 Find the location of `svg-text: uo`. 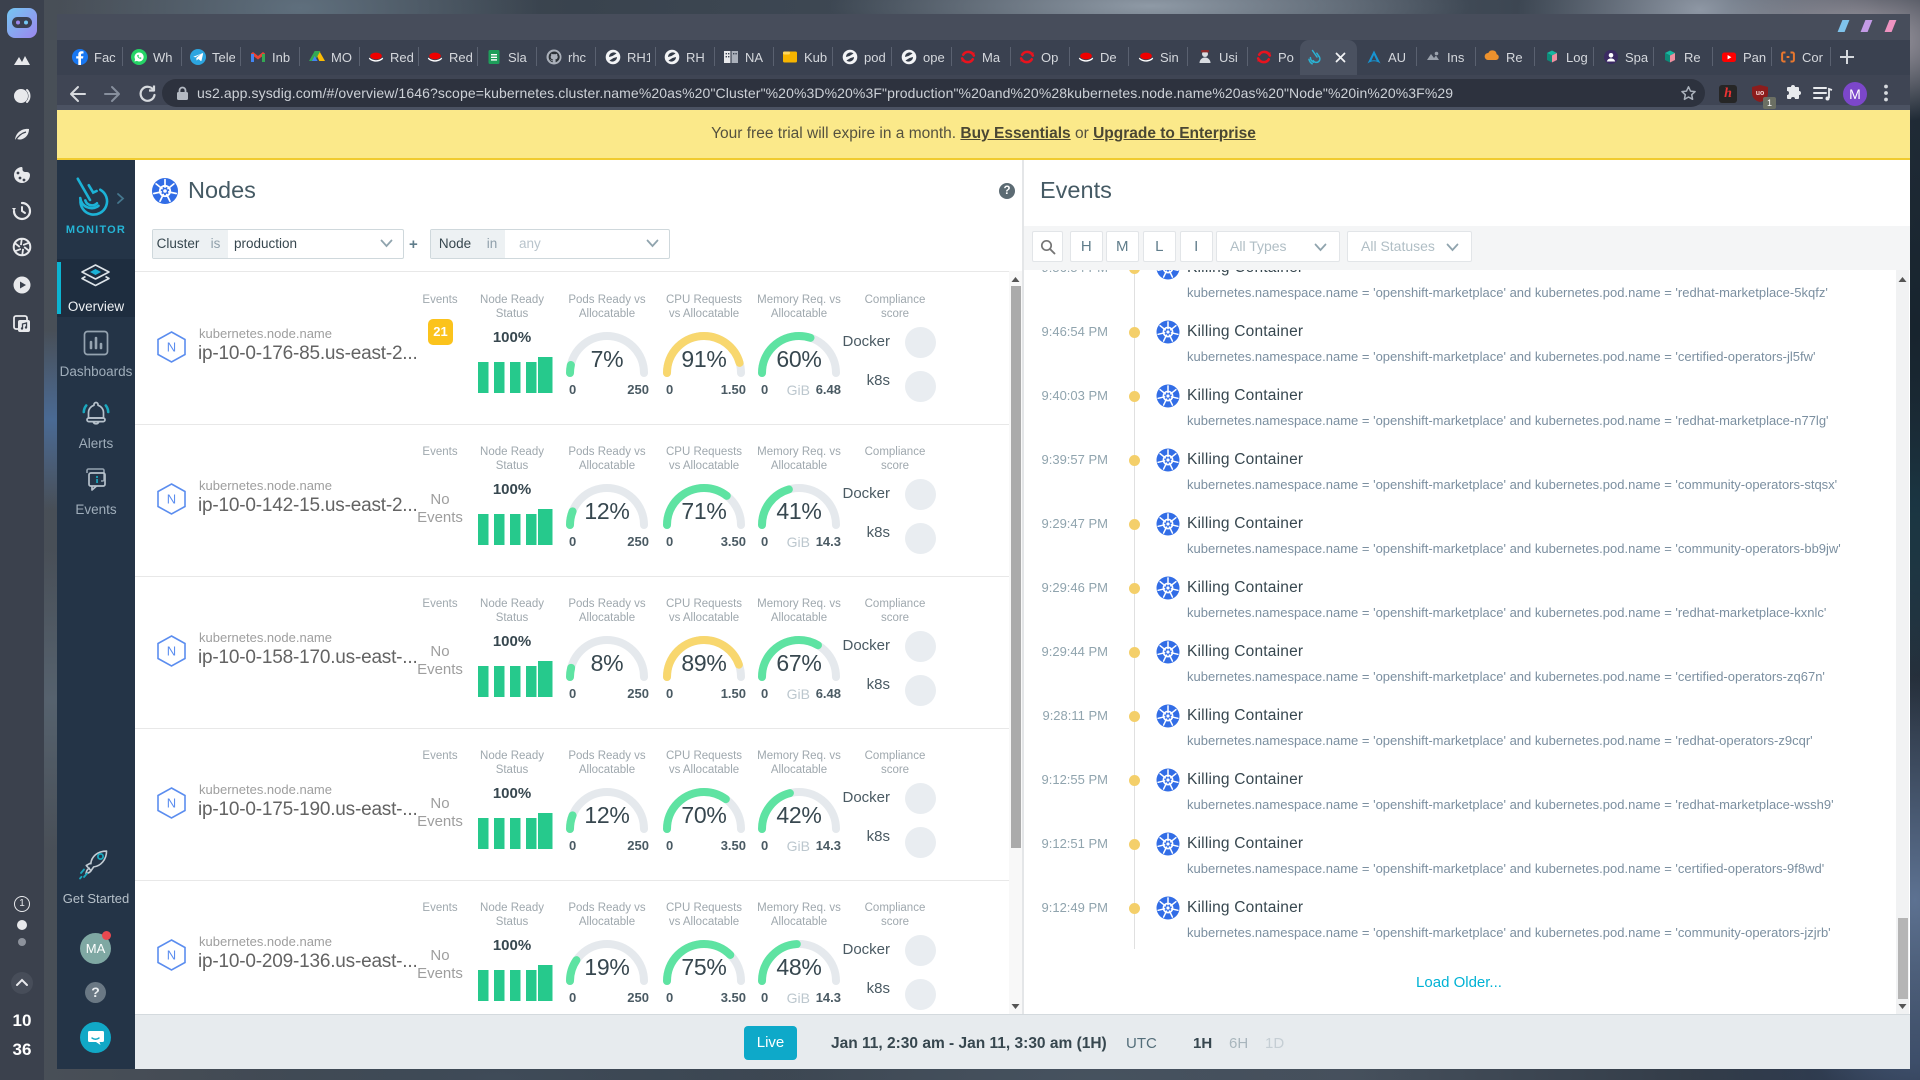

svg-text: uo is located at coordinates (1760, 93).